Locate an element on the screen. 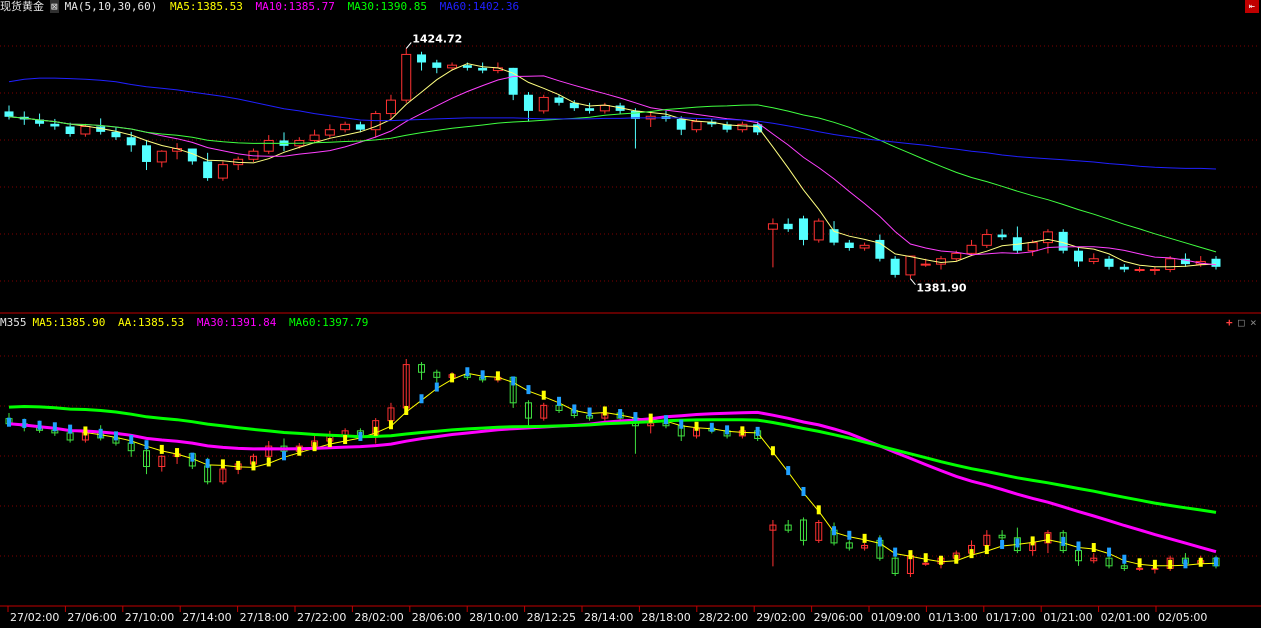 The image size is (1261, 628). x-tick-label: 27/10:00 is located at coordinates (149, 617).